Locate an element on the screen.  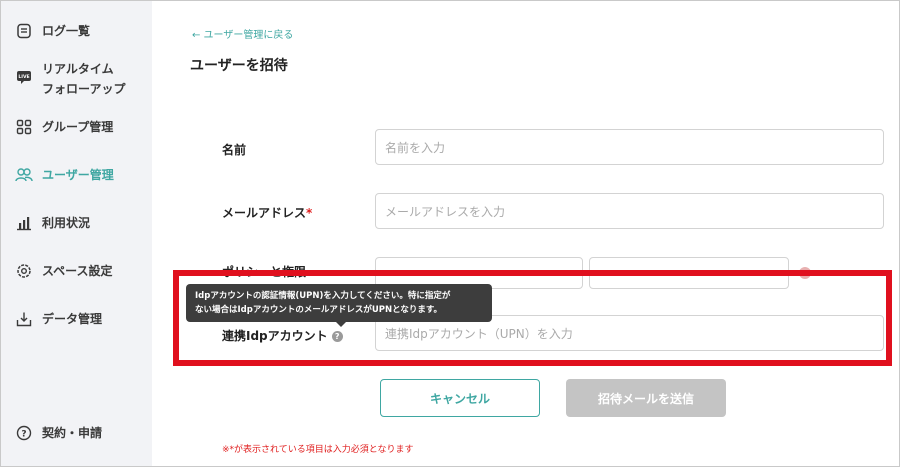
sidebar-item-label: 契約・申請 is located at coordinates (72, 433).